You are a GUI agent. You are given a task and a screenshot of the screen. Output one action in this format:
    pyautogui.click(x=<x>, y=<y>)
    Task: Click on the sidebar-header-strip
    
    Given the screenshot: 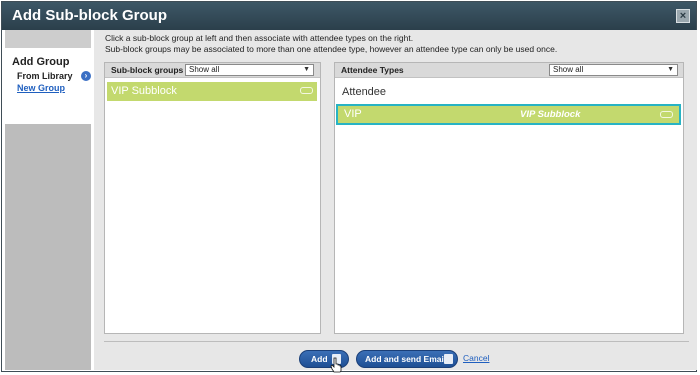 What is the action you would take?
    pyautogui.click(x=48, y=39)
    